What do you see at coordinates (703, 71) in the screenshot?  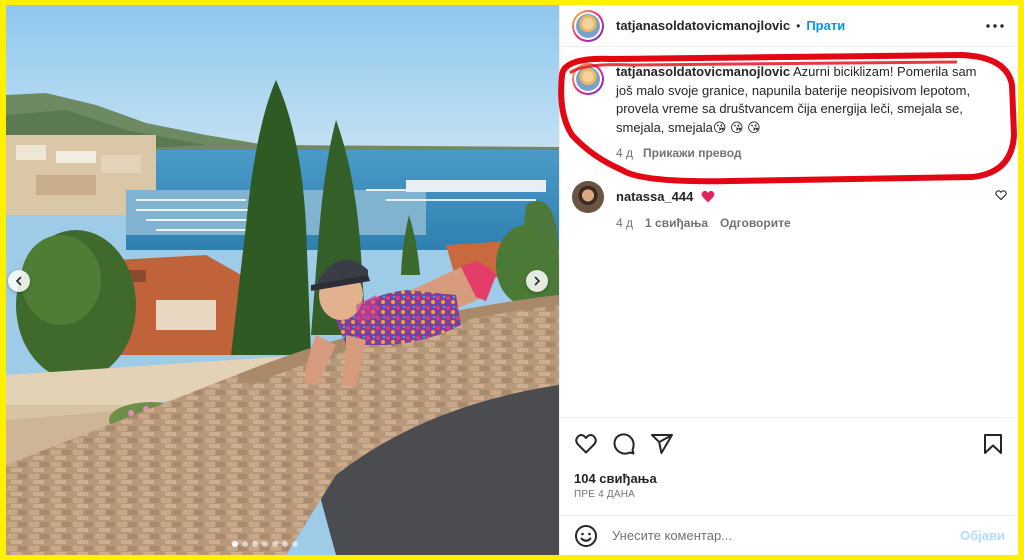 I see `caption-author-username: tatjanasoldatovicmanojlovic` at bounding box center [703, 71].